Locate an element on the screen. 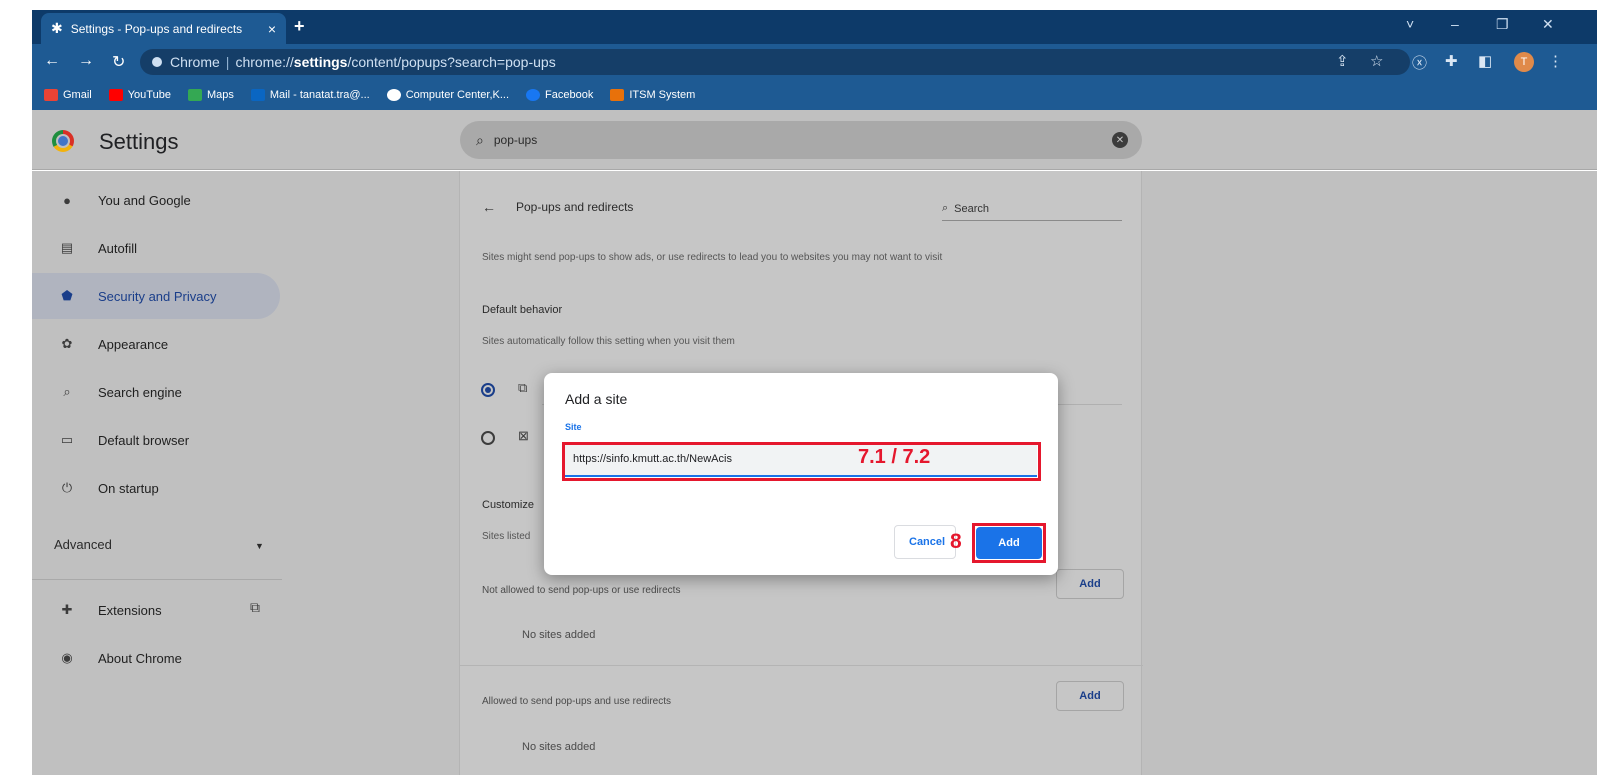 Image resolution: width=1597 pixels, height=775 pixels. sidebar-item-appearance: ✿ Appearance is located at coordinates (156, 344).